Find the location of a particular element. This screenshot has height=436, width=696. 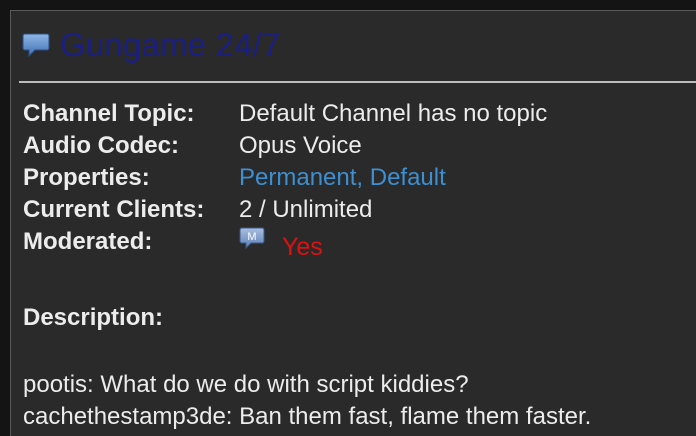

codec-row: Audio Codec: Opus Voice is located at coordinates (285, 146).